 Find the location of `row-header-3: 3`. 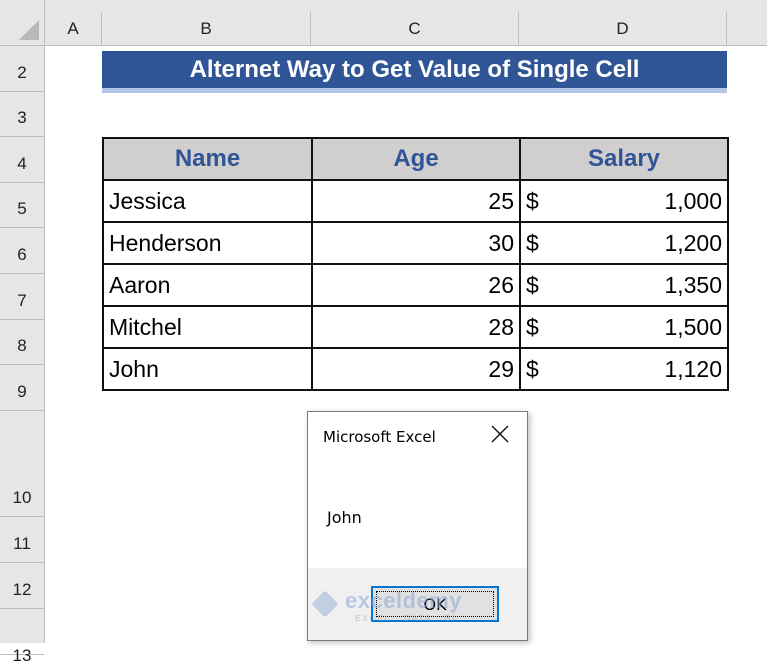

row-header-3: 3 is located at coordinates (22, 114).